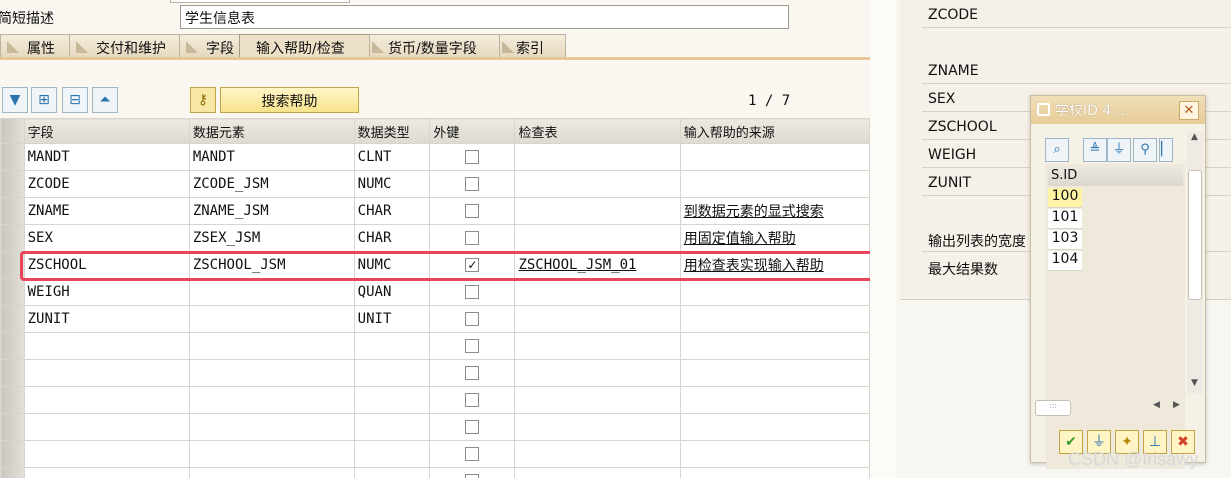 The width and height of the screenshot is (1231, 478). I want to click on tab-label: 字段, so click(220, 49).